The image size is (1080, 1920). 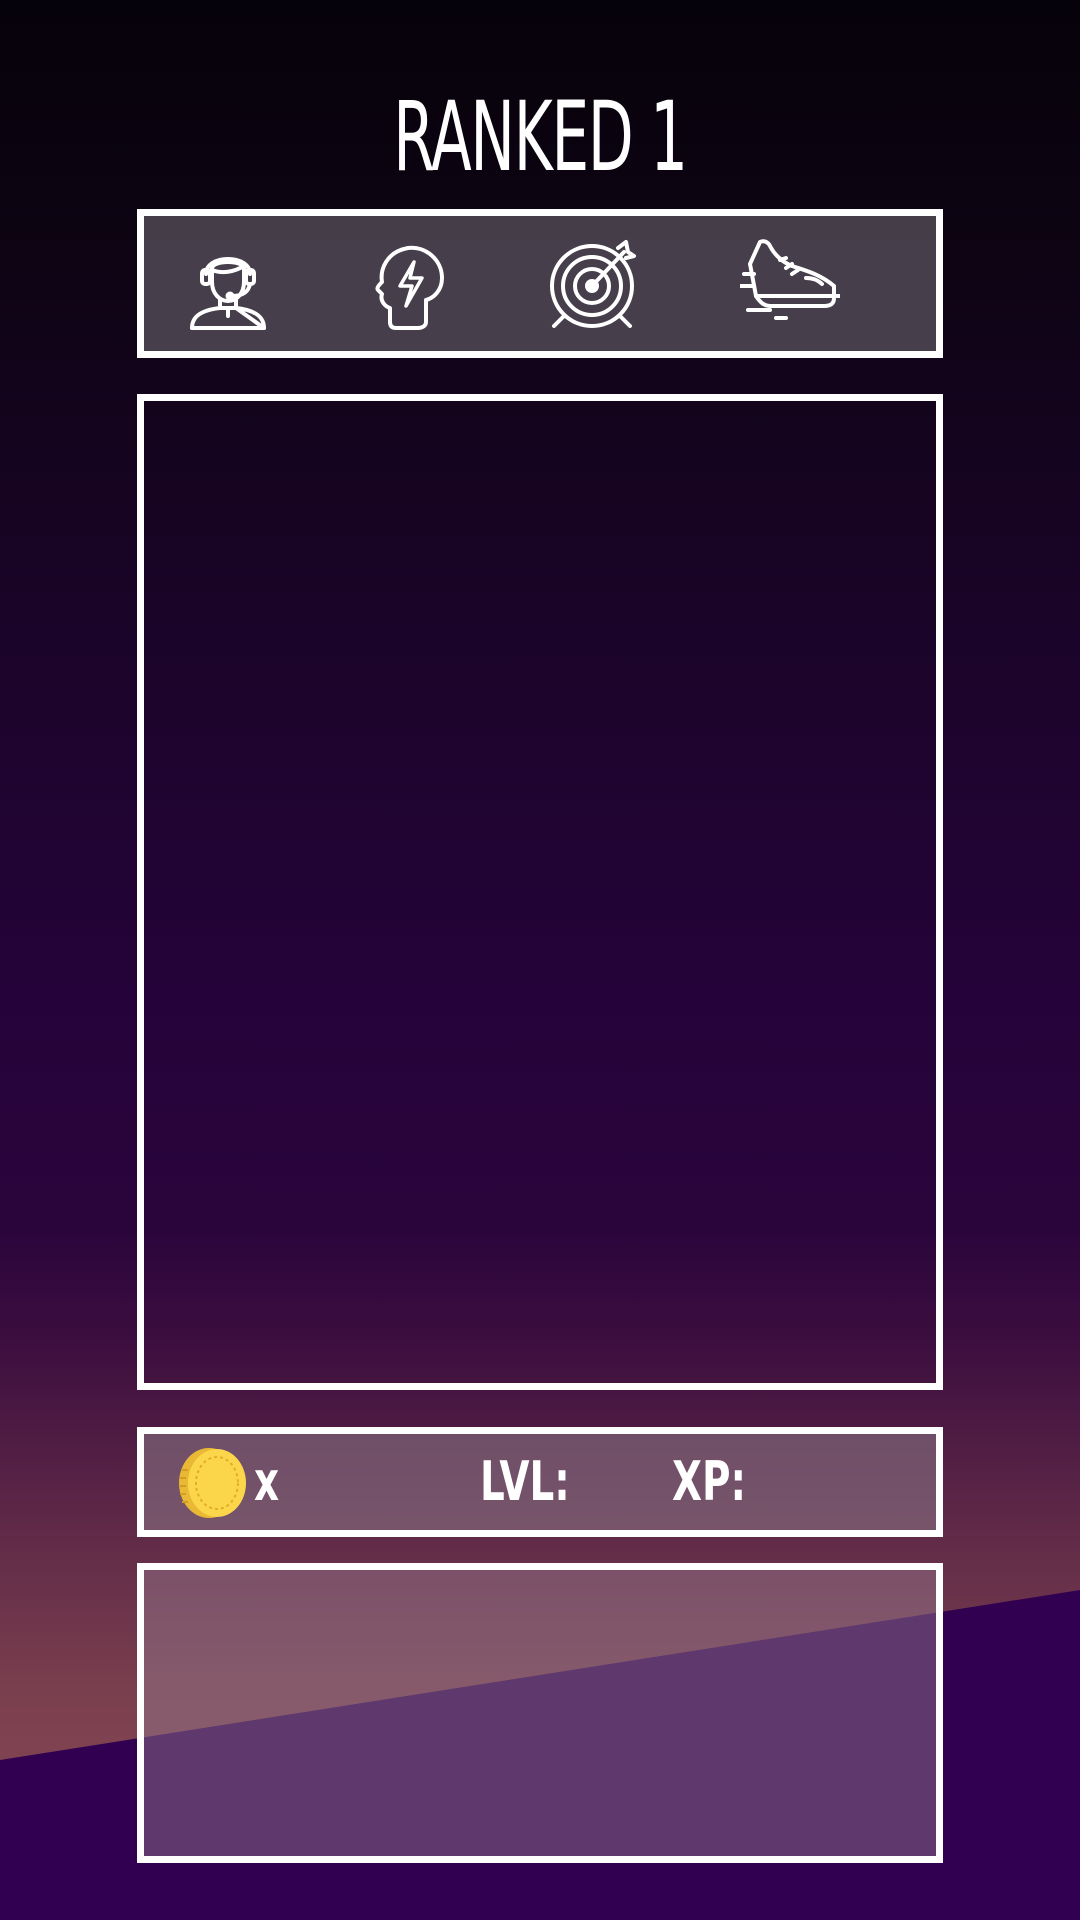 I want to click on target-dart-icon, so click(x=592, y=284).